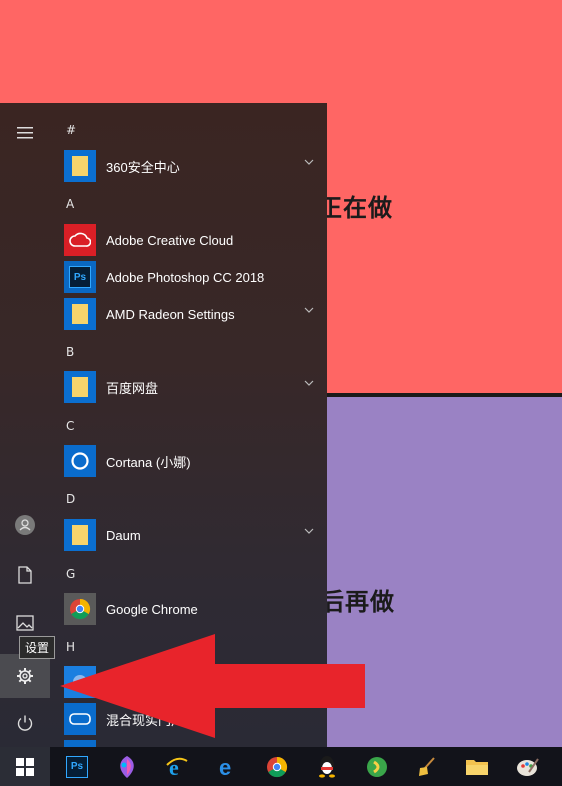 This screenshot has width=562, height=786. What do you see at coordinates (212, 686) in the screenshot?
I see `red-arrow-annotation` at bounding box center [212, 686].